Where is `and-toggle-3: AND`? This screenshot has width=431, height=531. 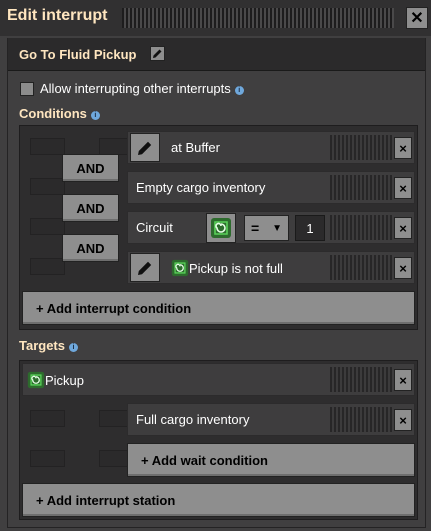 and-toggle-3: AND is located at coordinates (90, 248).